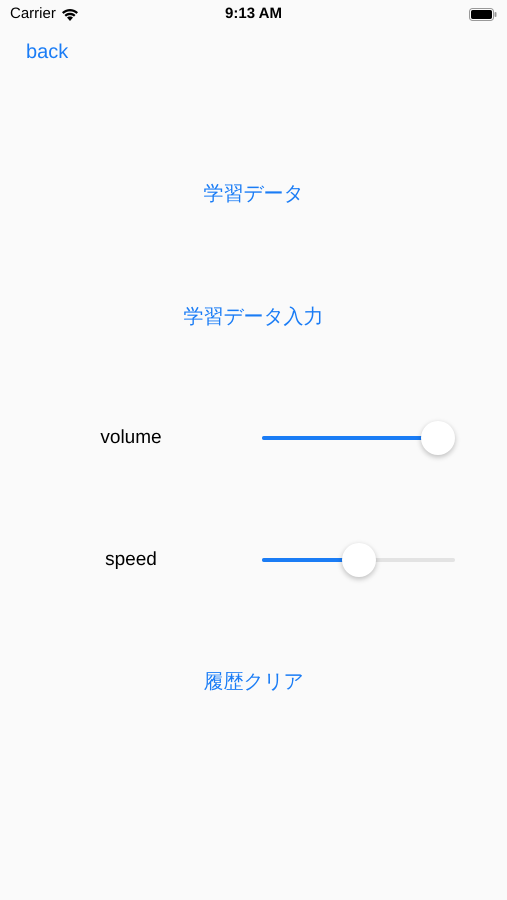 This screenshot has width=507, height=900. I want to click on text-button: 履歴クリア, so click(254, 682).